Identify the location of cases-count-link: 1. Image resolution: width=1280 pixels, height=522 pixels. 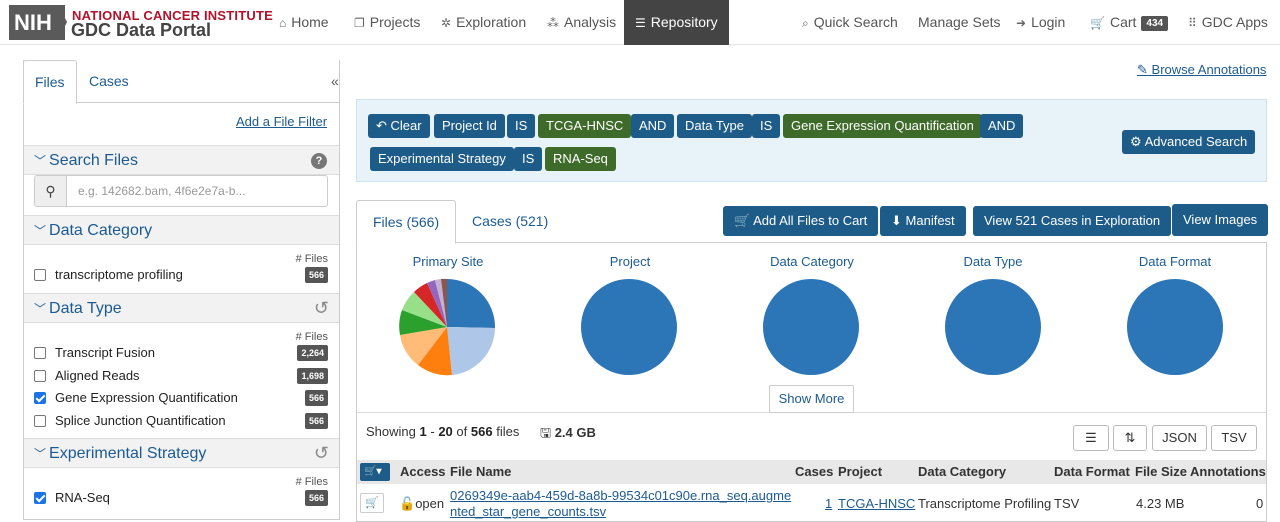
(828, 503).